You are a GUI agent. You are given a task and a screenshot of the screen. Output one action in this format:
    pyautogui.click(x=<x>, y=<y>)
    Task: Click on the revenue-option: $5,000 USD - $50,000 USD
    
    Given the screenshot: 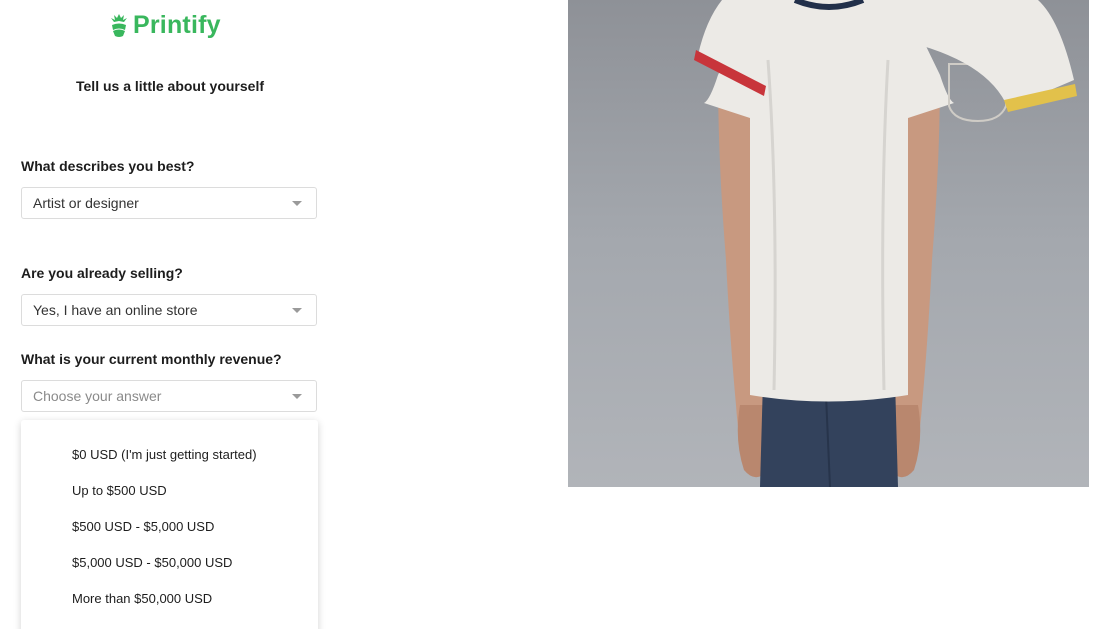 What is the action you would take?
    pyautogui.click(x=152, y=562)
    